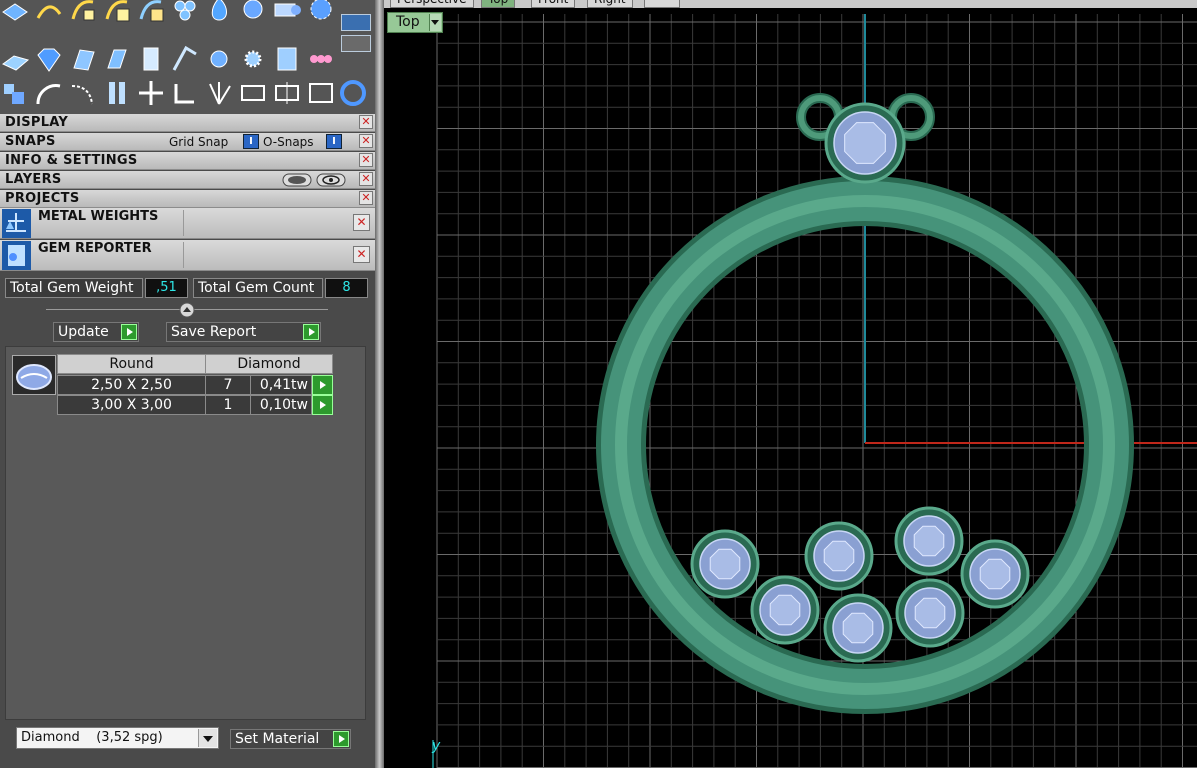  What do you see at coordinates (243, 332) in the screenshot?
I see `save-report-button: Save Report` at bounding box center [243, 332].